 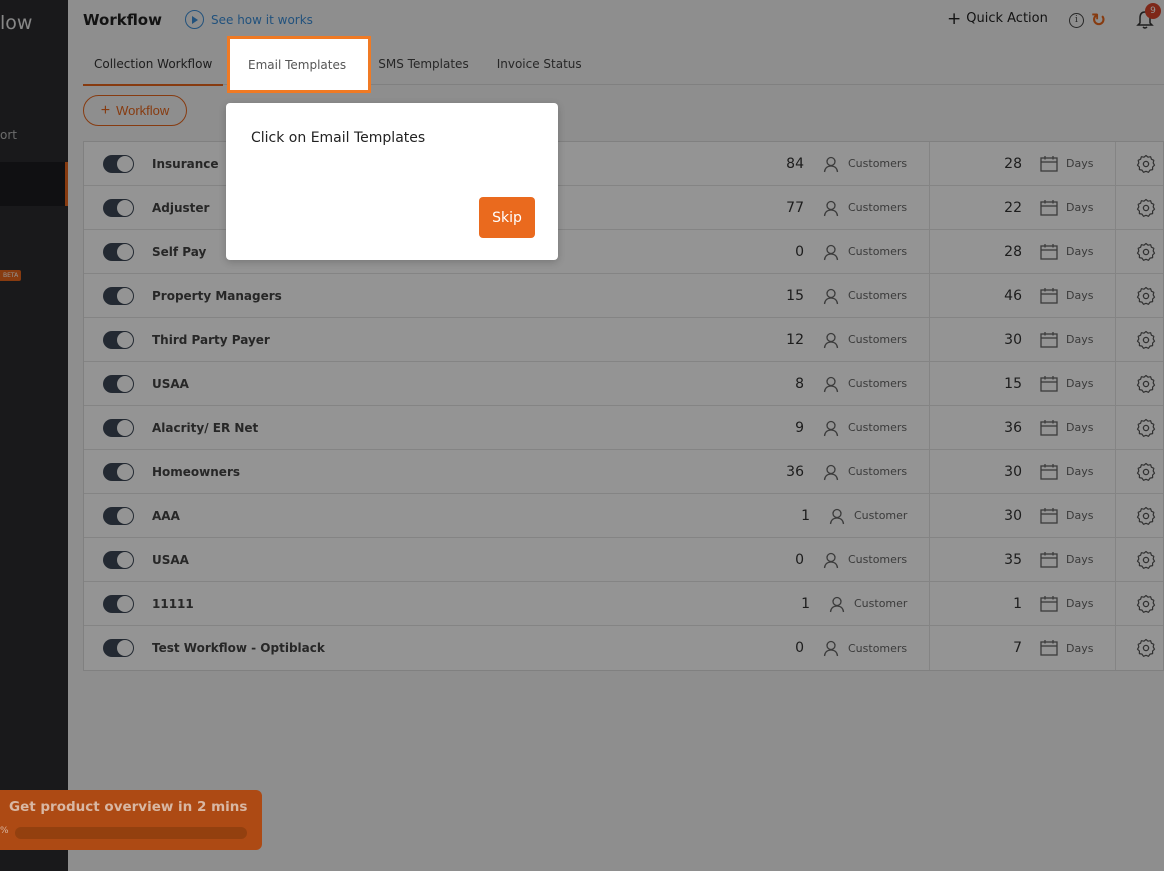 I want to click on onboarding-title: Get product overview in 2 mins, so click(x=128, y=807).